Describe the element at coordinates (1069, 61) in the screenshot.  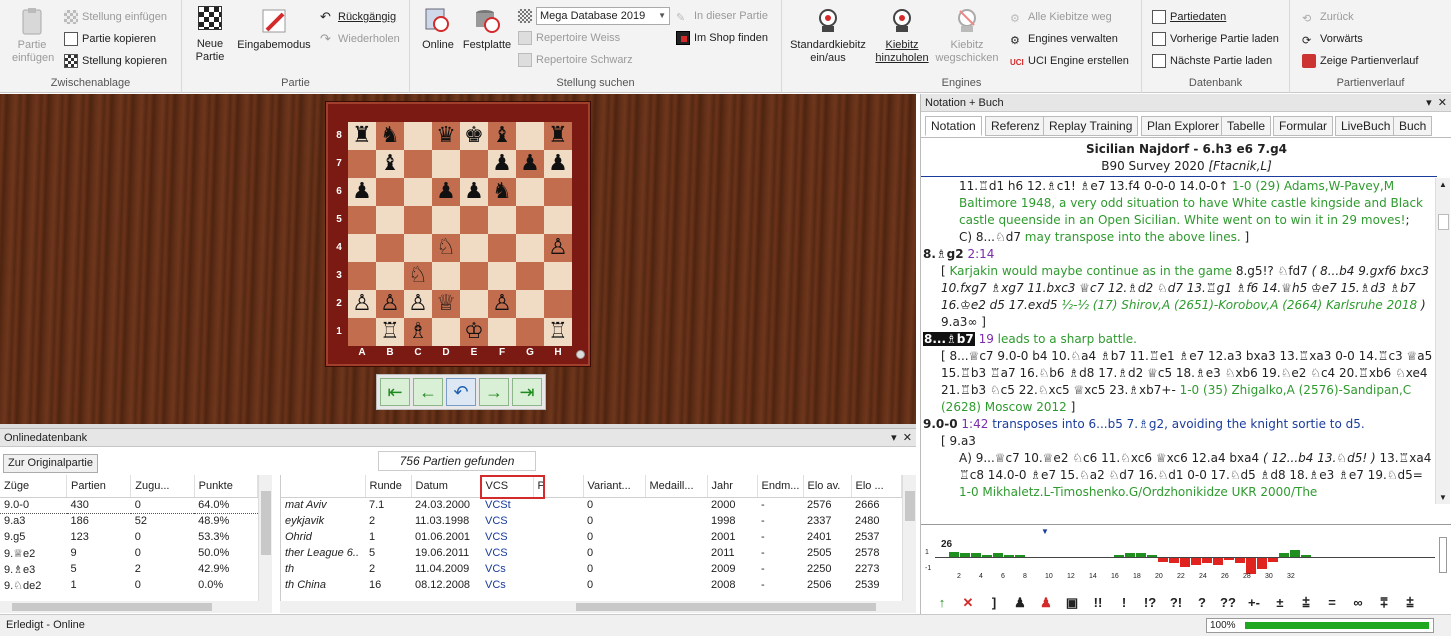
I see `create-uci-button: UCI UCI Engine erstellen` at that location.